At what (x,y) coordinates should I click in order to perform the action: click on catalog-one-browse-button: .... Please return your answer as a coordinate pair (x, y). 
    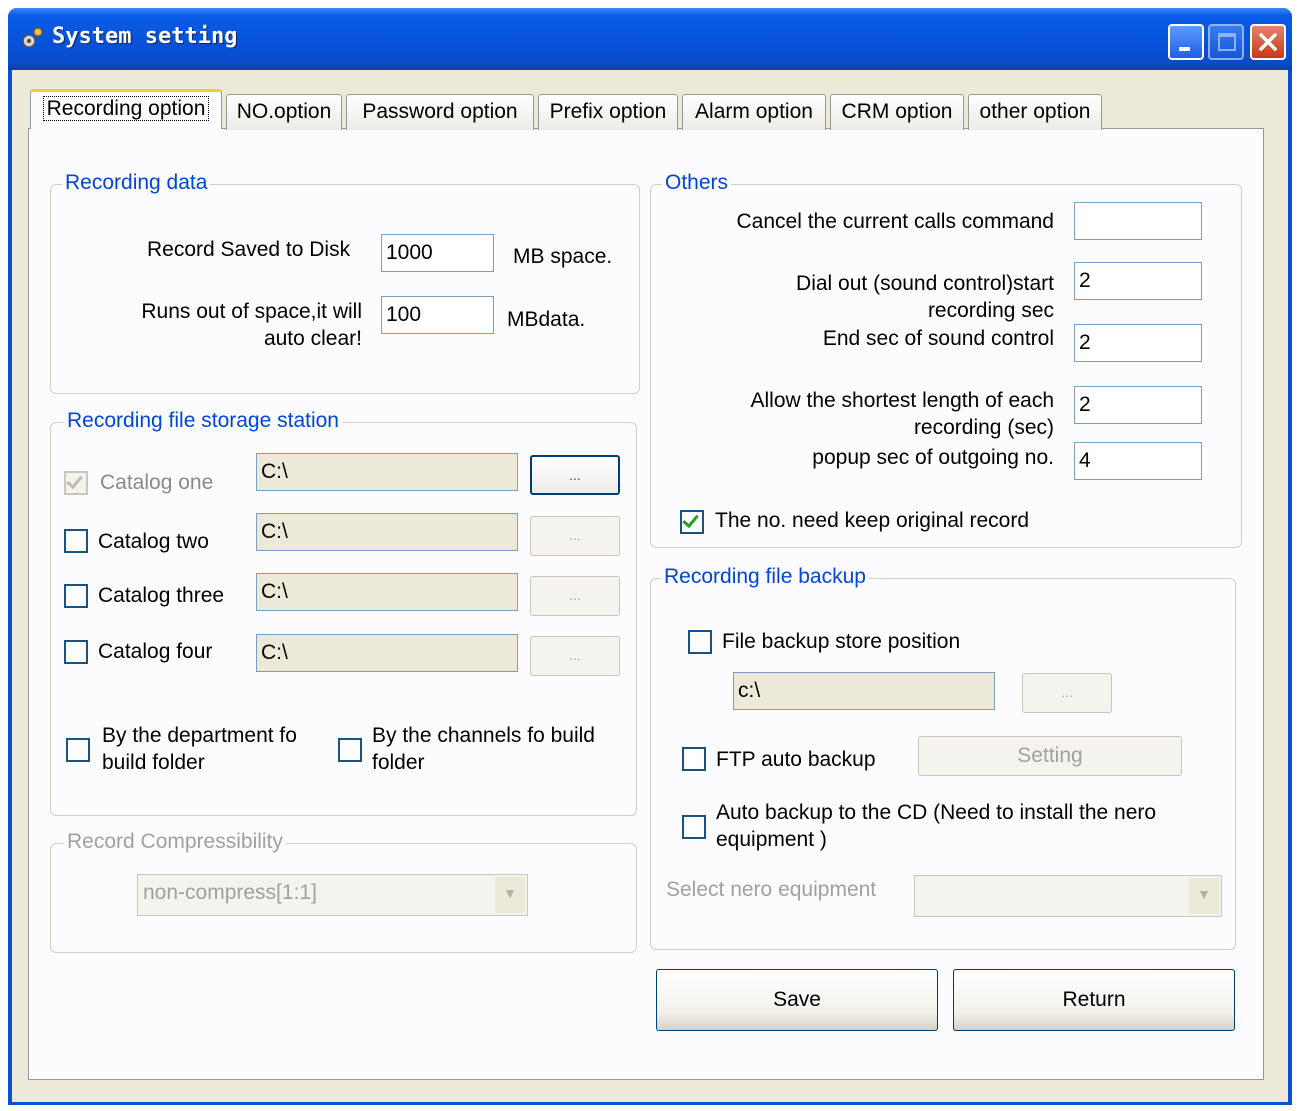
    Looking at the image, I should click on (575, 475).